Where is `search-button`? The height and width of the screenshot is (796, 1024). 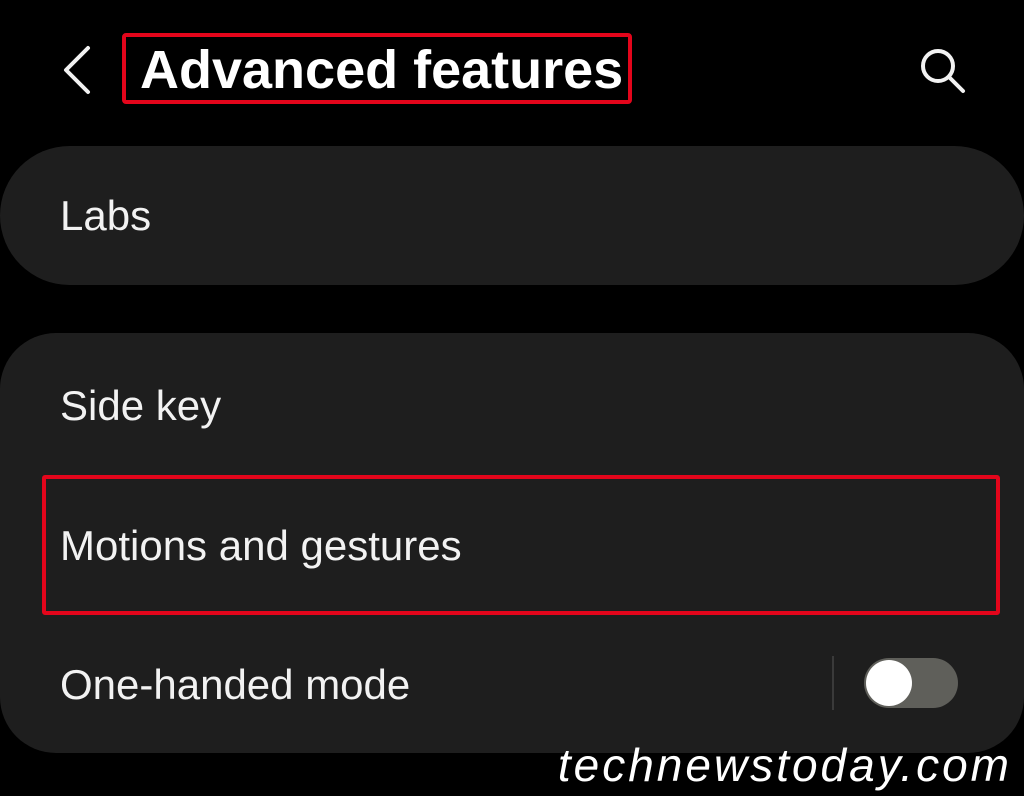 search-button is located at coordinates (942, 70).